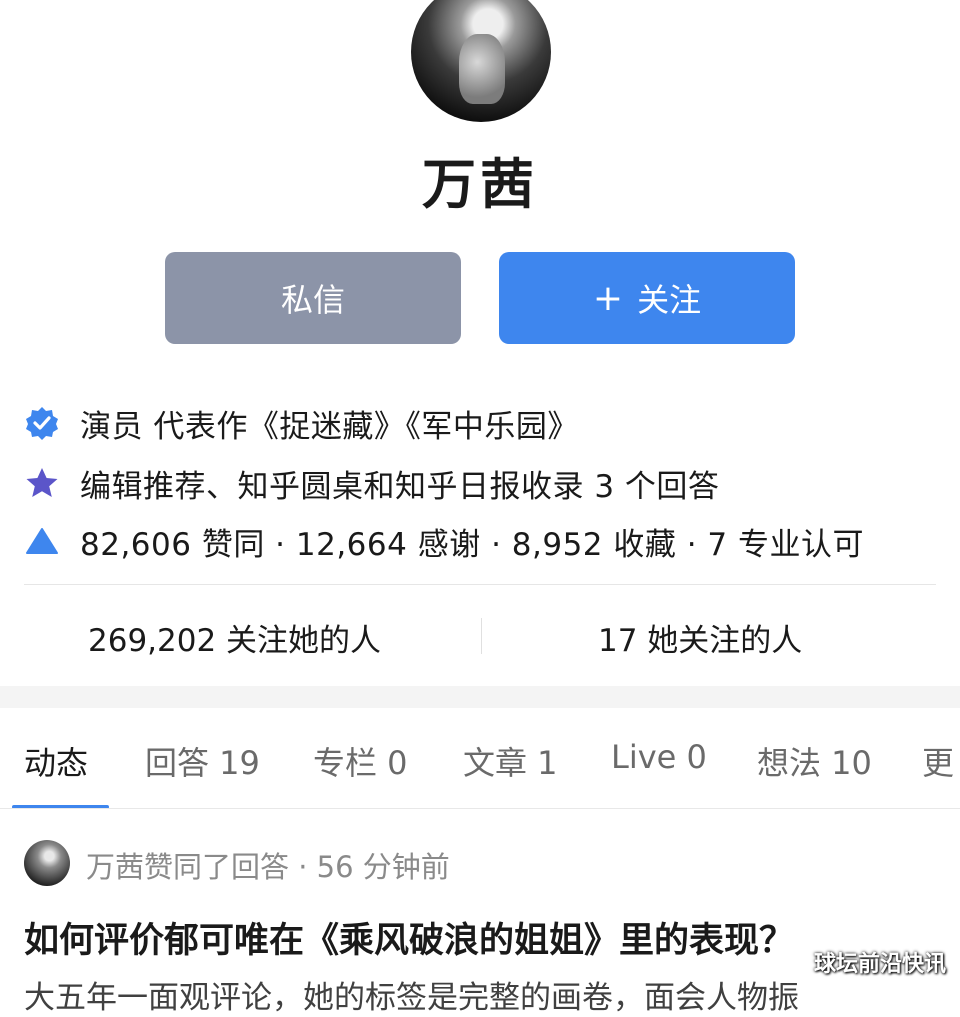 The image size is (960, 1017). What do you see at coordinates (480, 584) in the screenshot?
I see `divider` at bounding box center [480, 584].